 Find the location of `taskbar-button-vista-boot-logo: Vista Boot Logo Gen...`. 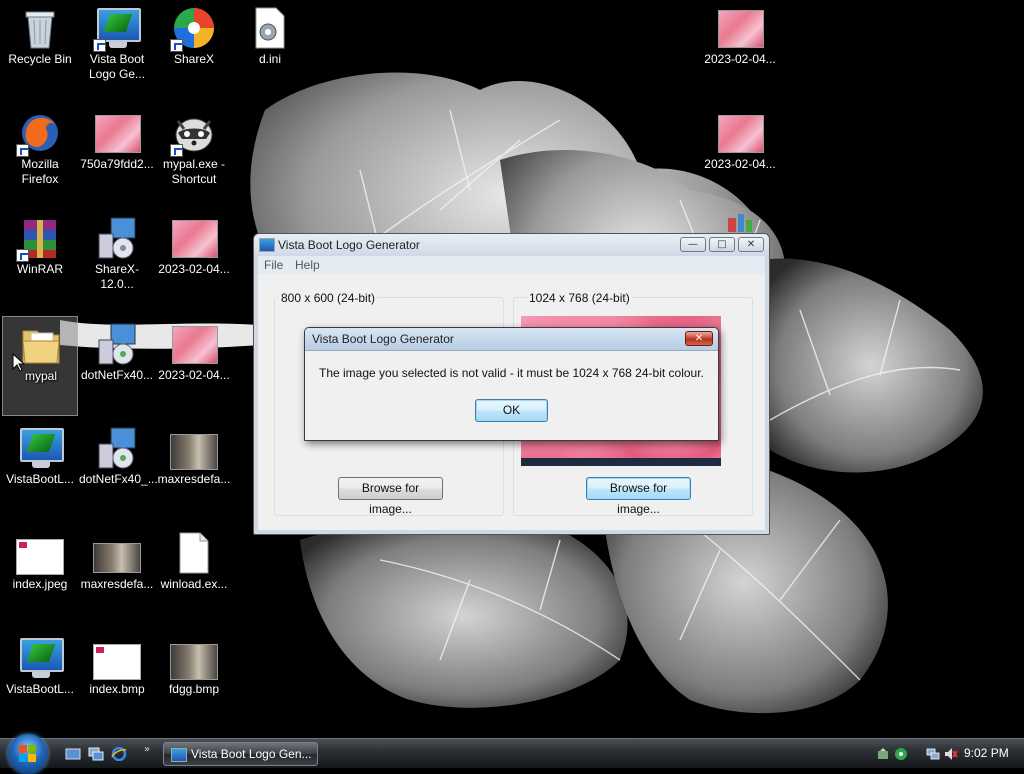

taskbar-button-vista-boot-logo: Vista Boot Logo Gen... is located at coordinates (240, 754).